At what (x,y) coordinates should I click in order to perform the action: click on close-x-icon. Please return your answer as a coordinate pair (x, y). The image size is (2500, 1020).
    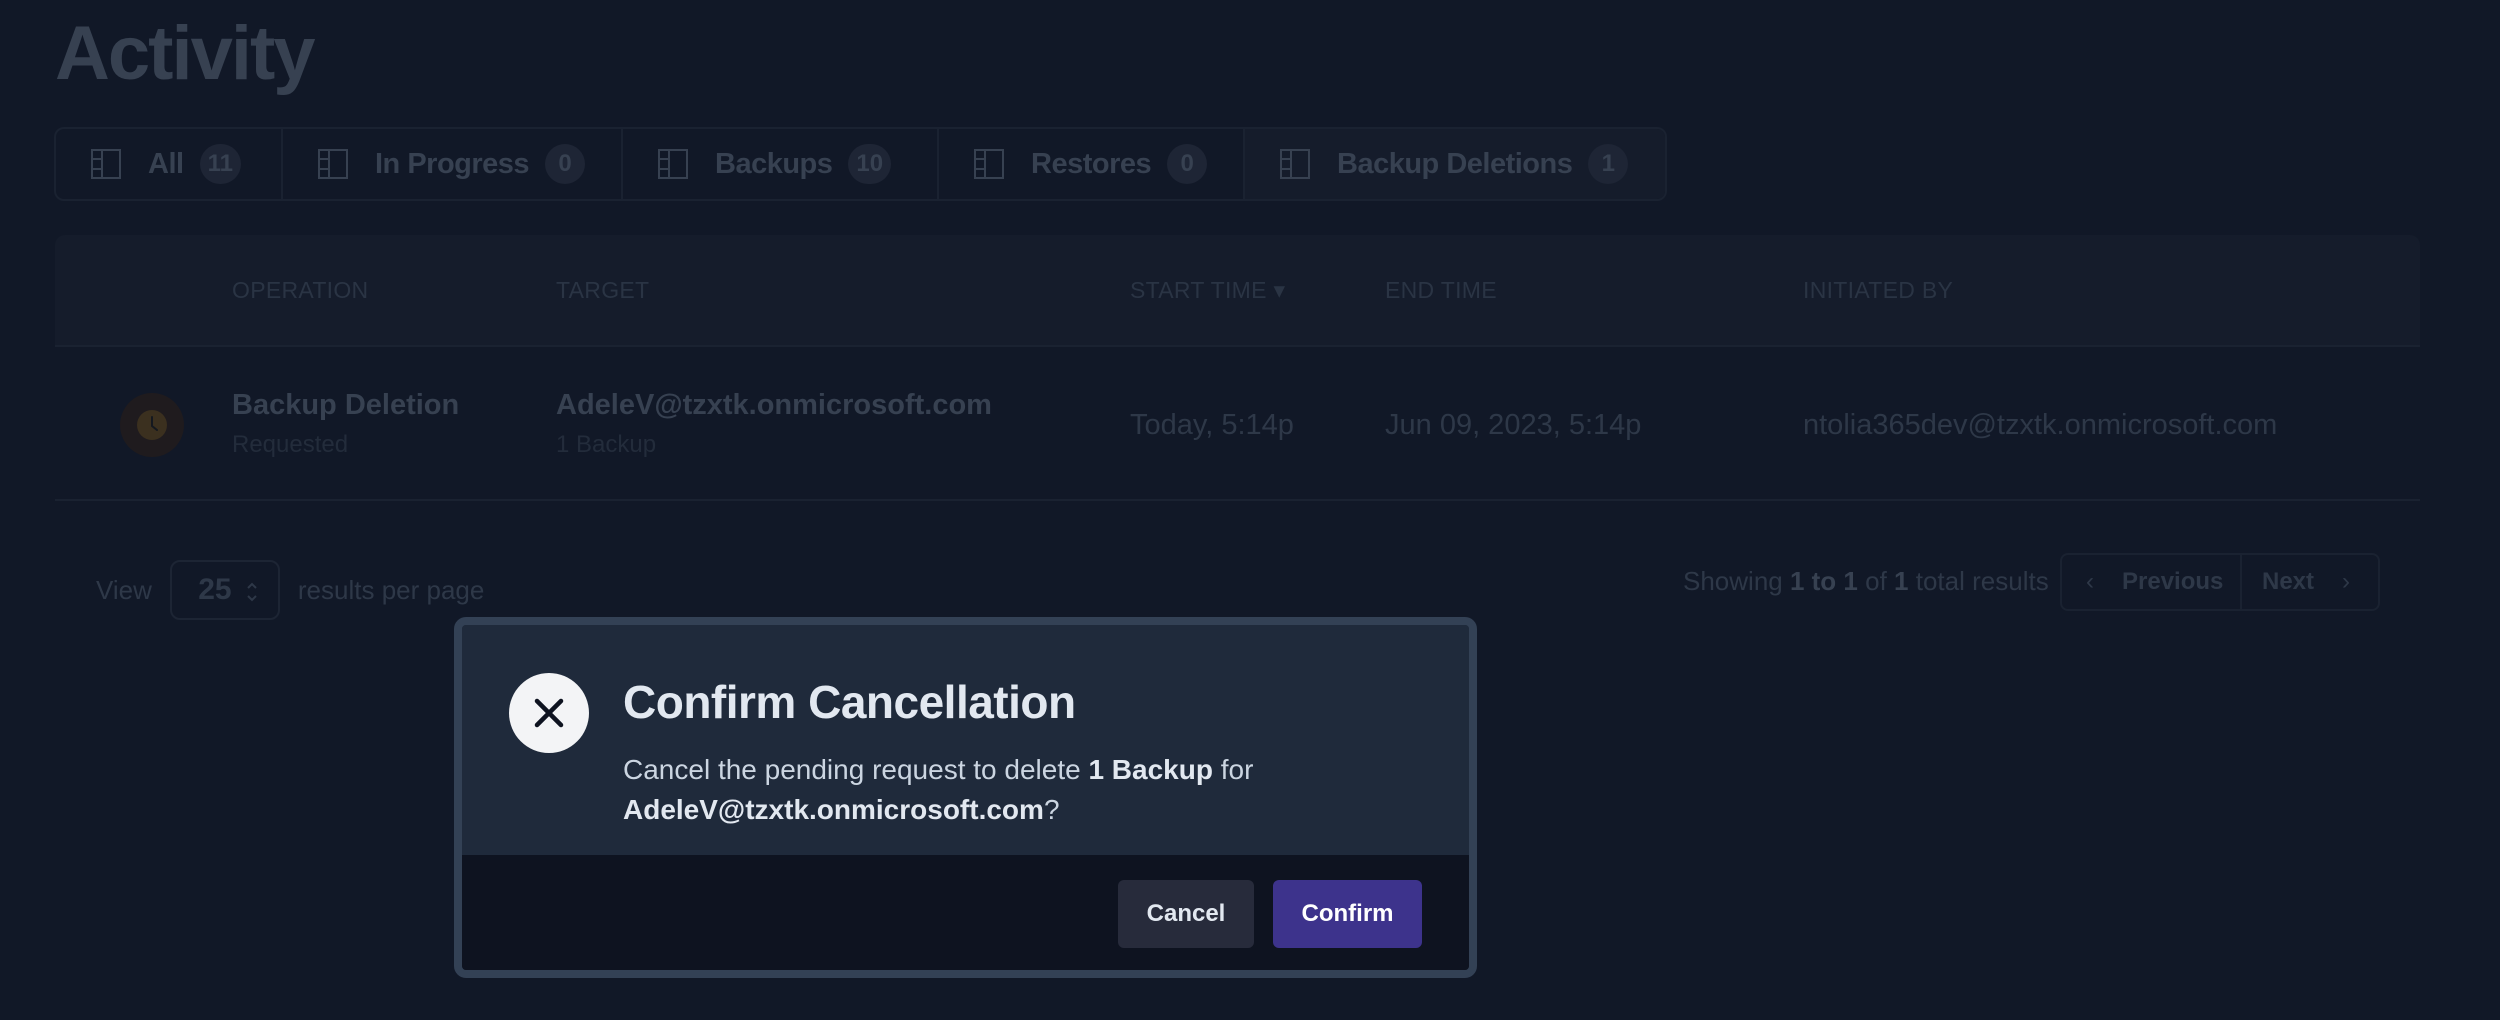
    Looking at the image, I should click on (549, 713).